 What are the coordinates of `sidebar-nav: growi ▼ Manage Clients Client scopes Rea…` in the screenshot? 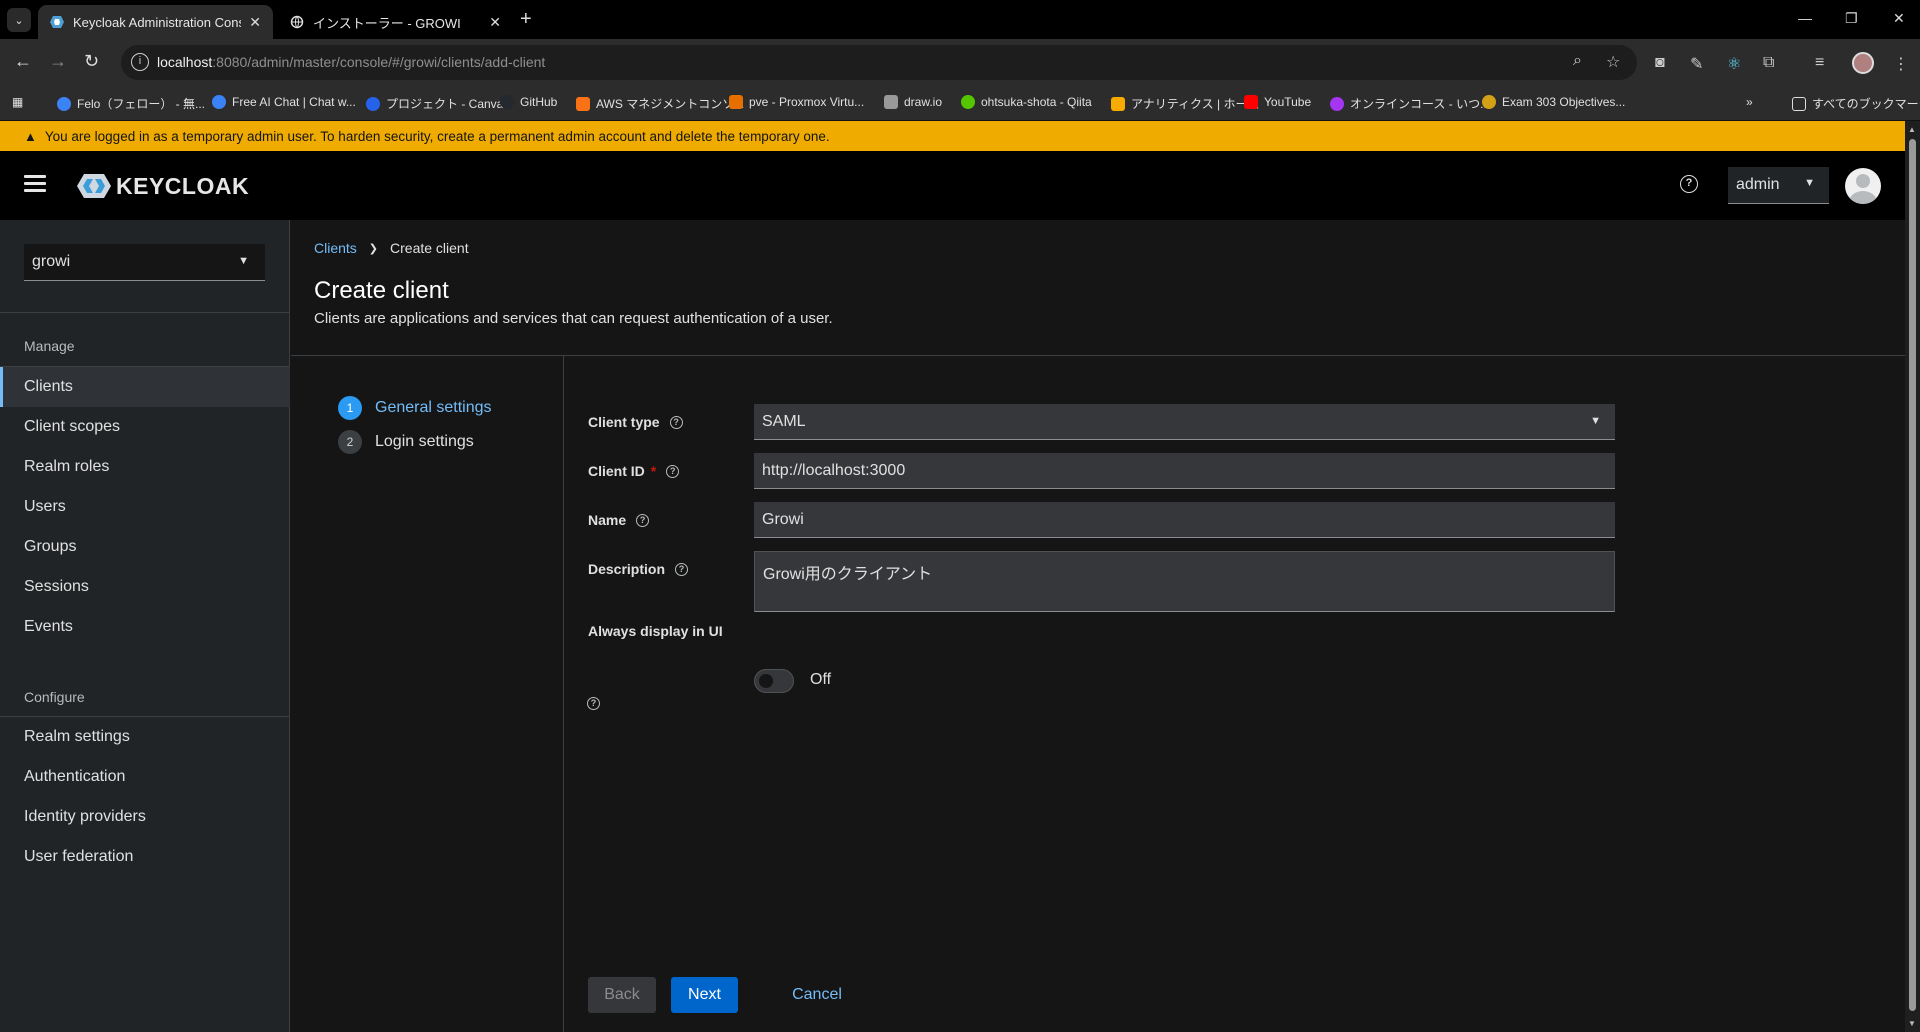 It's located at (145, 626).